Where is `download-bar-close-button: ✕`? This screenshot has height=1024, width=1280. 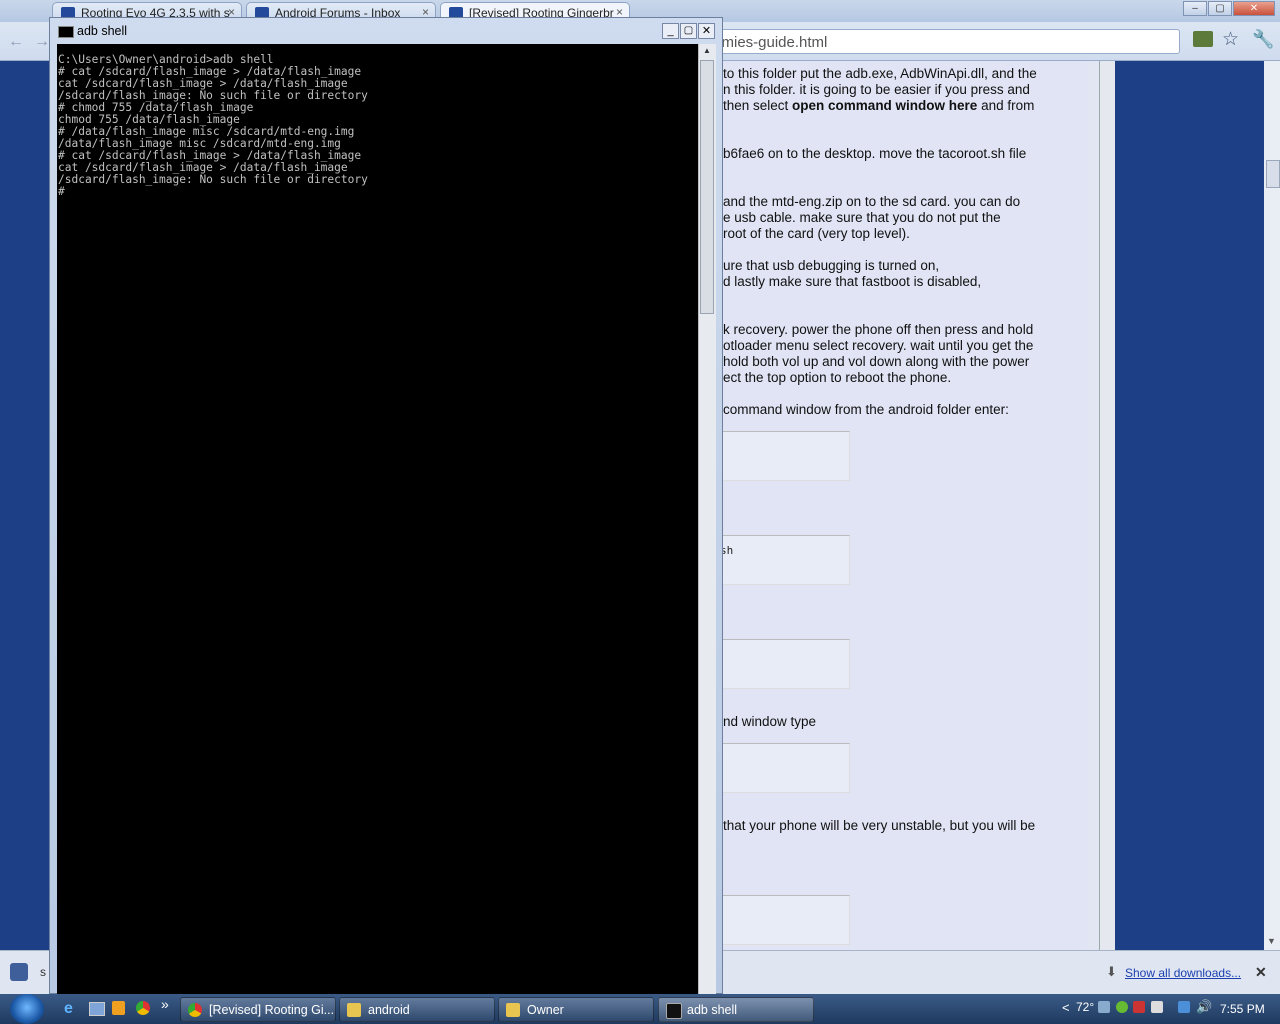
download-bar-close-button: ✕ is located at coordinates (1261, 972).